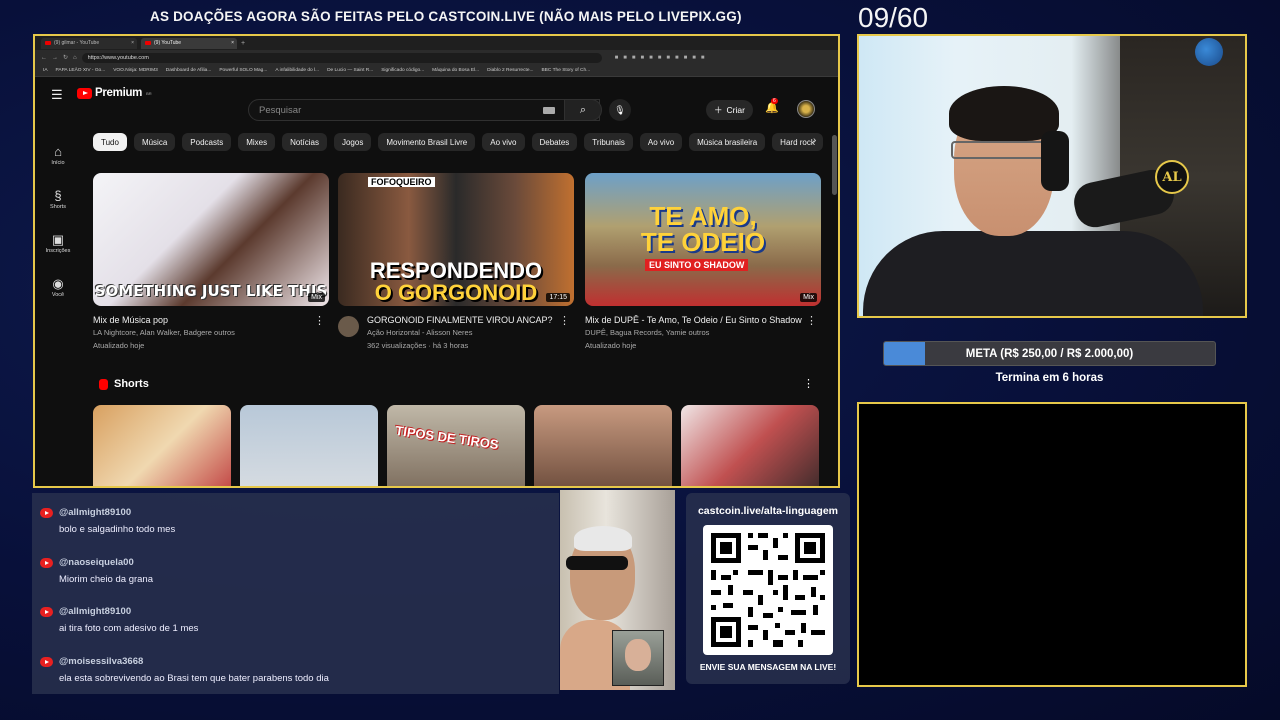  I want to click on chip: Música, so click(154, 142).